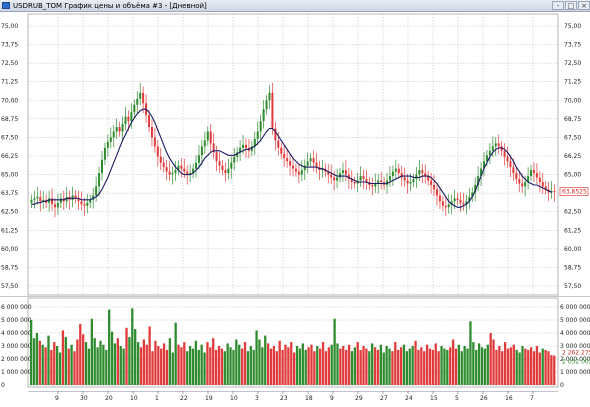 The height and width of the screenshot is (407, 590). What do you see at coordinates (9, 193) in the screenshot?
I see `price-tick-label-left: 63,75` at bounding box center [9, 193].